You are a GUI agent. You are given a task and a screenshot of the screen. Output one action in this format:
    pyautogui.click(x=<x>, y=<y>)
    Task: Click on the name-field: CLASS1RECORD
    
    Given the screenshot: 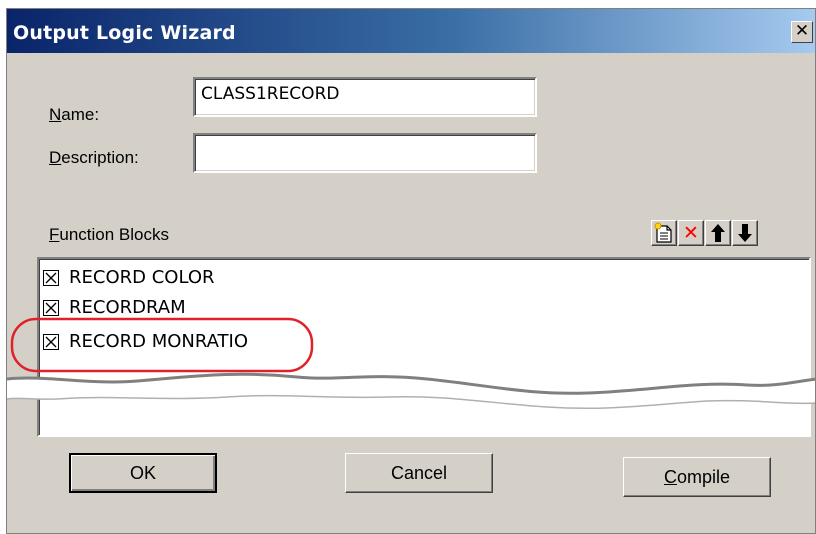 What is the action you would take?
    pyautogui.click(x=365, y=97)
    